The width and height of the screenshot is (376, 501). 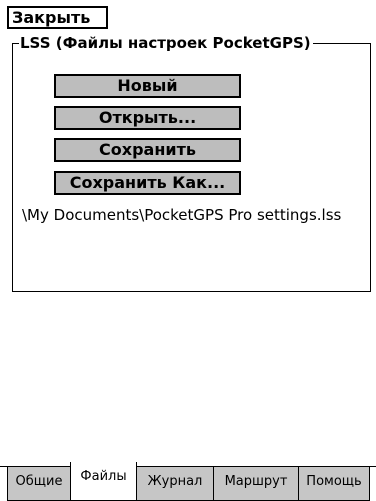 I want to click on tab-files: Файлы, so click(x=103, y=481).